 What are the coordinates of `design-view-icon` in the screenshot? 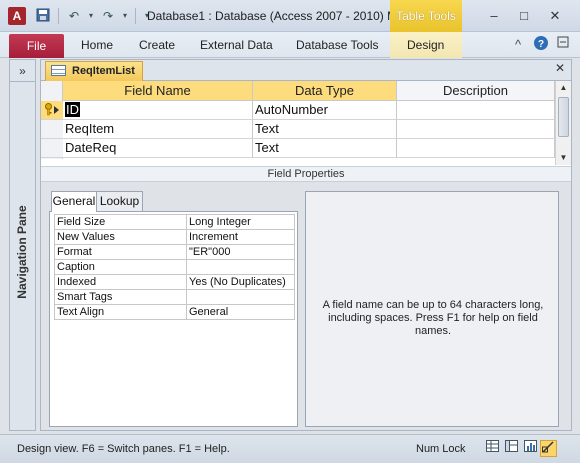 It's located at (548, 448).